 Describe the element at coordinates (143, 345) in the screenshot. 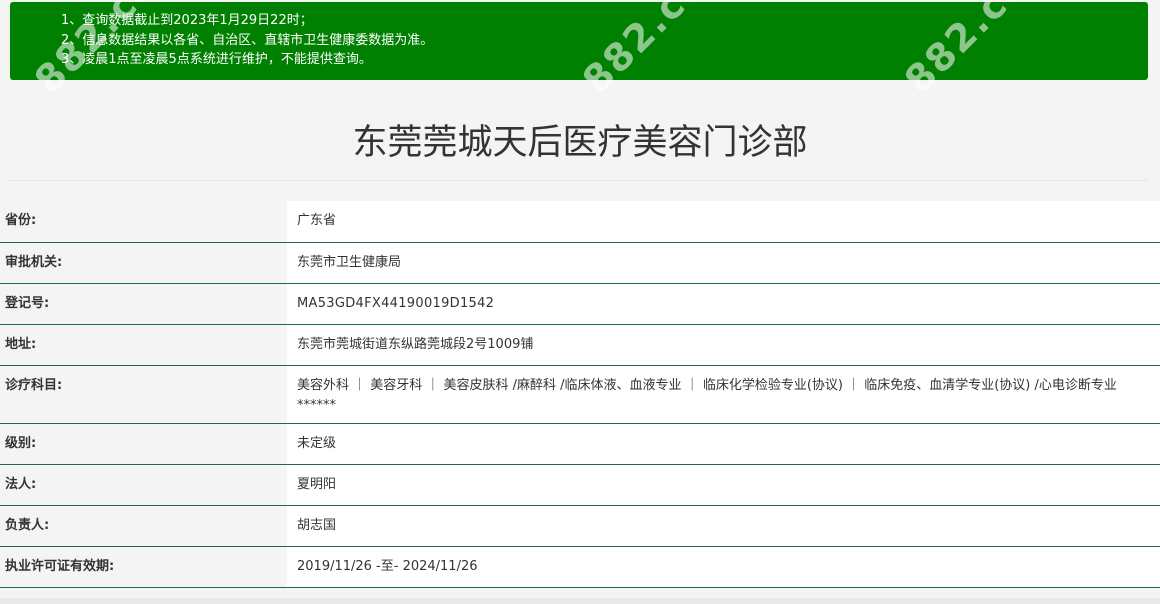

I see `address-label: 地址:` at that location.